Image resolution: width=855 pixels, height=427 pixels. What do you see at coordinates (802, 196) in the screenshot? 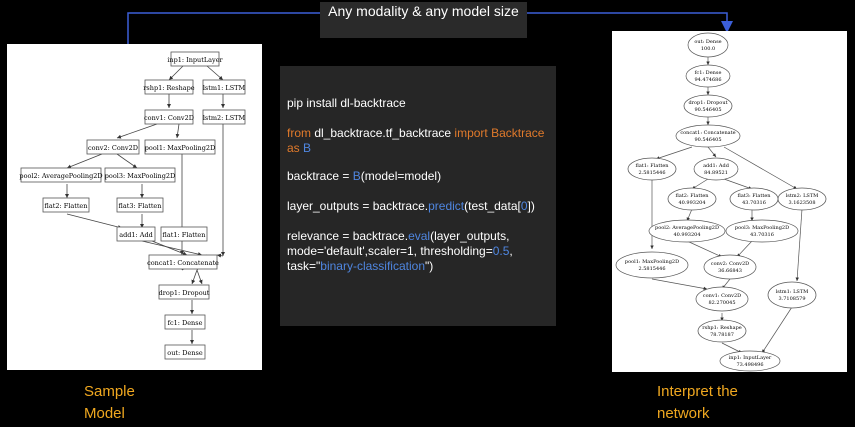
I see `rnode-lstm2-name: lstm2: LSTM` at bounding box center [802, 196].